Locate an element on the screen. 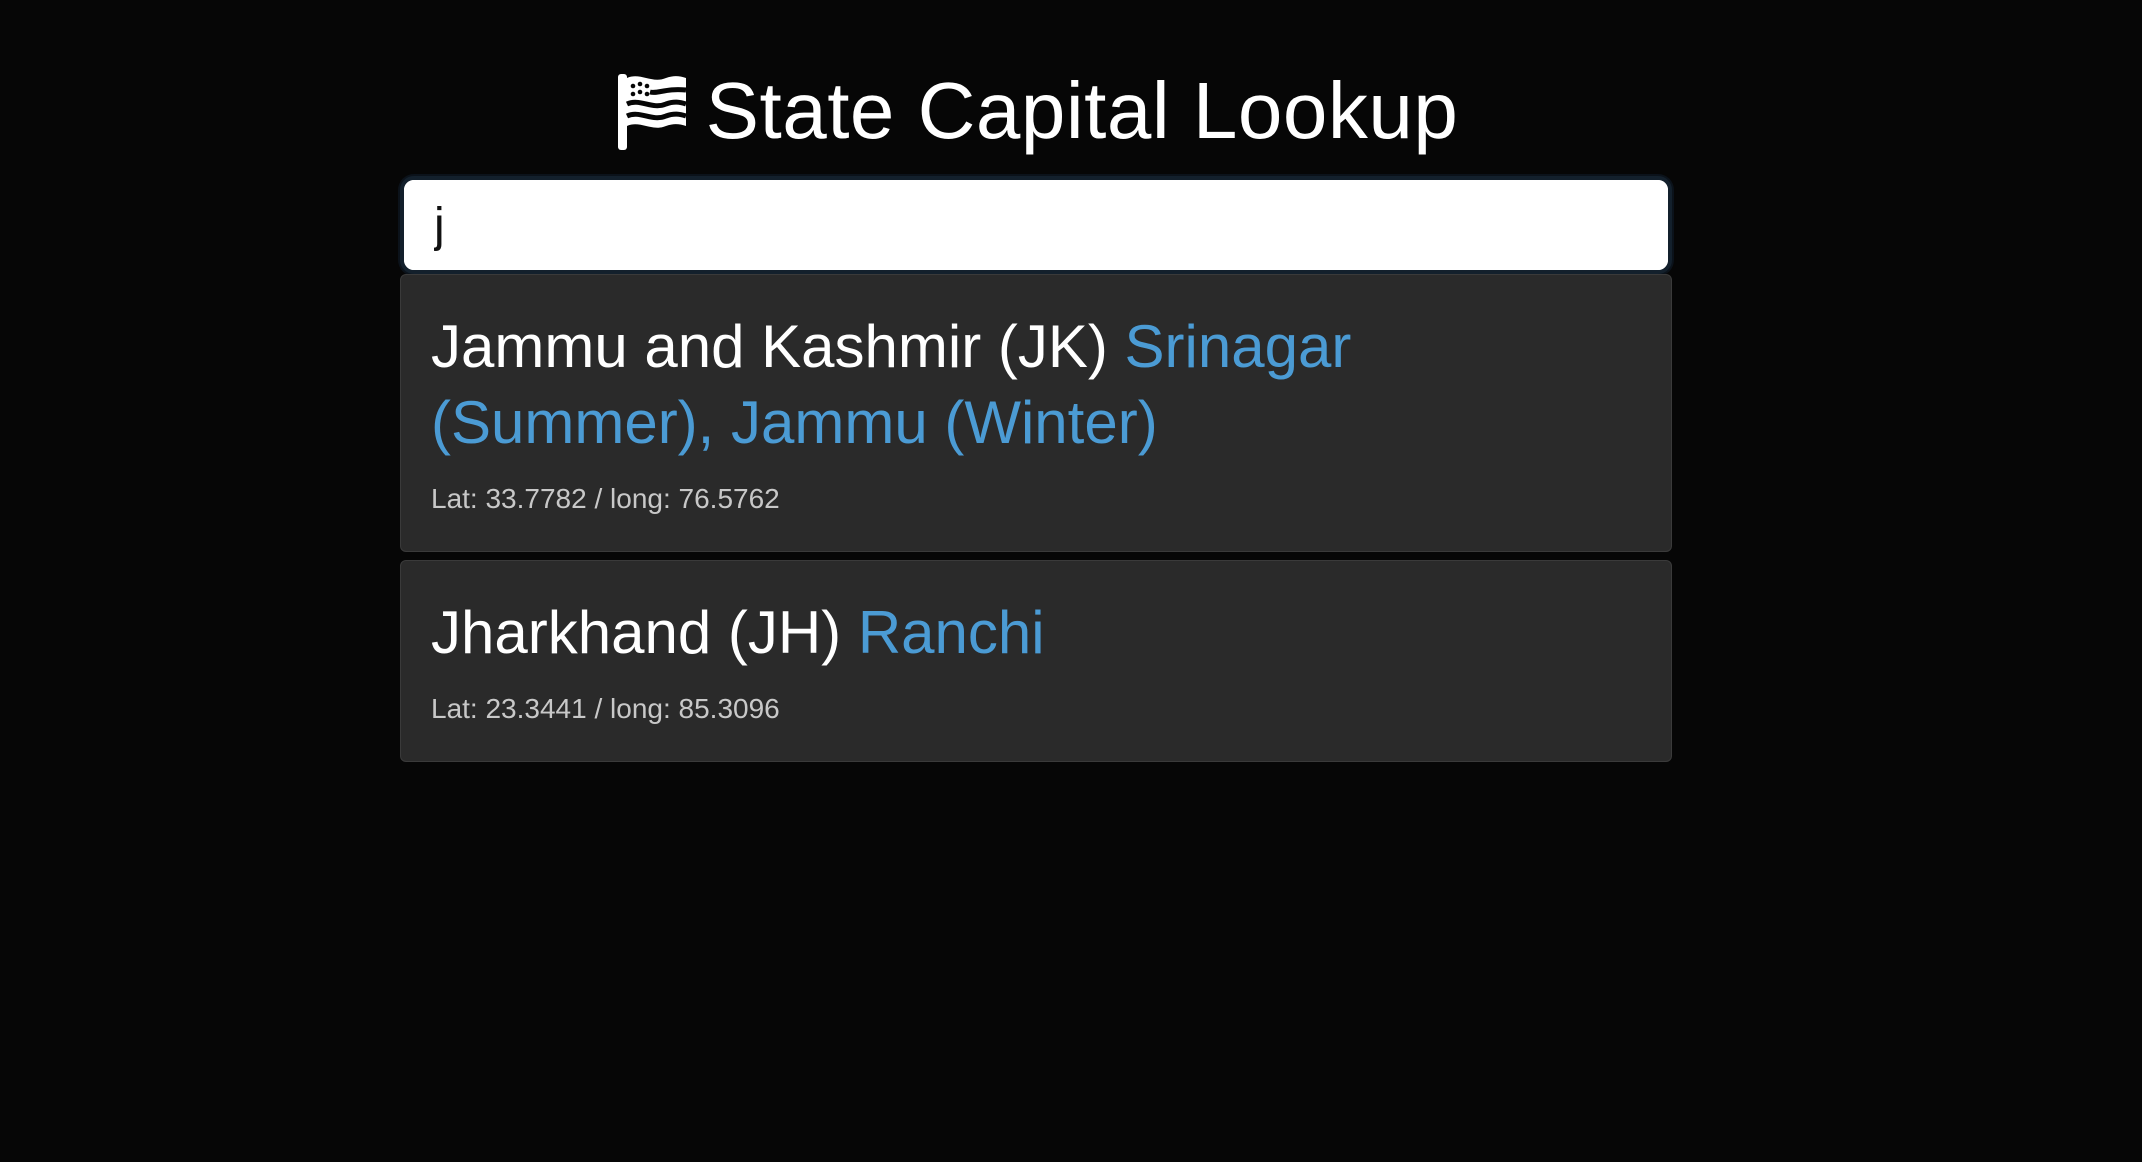 This screenshot has width=2142, height=1162. result-coordinates: Lat: 23.3441 / long: 85.3096 is located at coordinates (605, 708).